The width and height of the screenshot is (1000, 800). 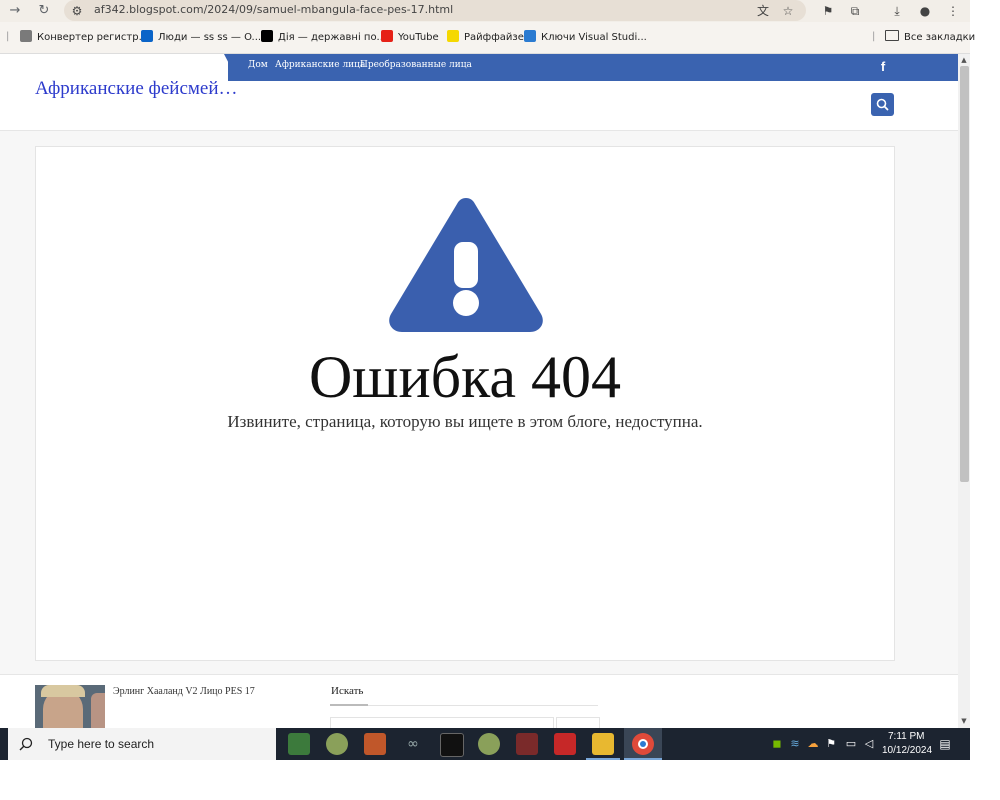 I want to click on heading-underline, so click(x=349, y=705).